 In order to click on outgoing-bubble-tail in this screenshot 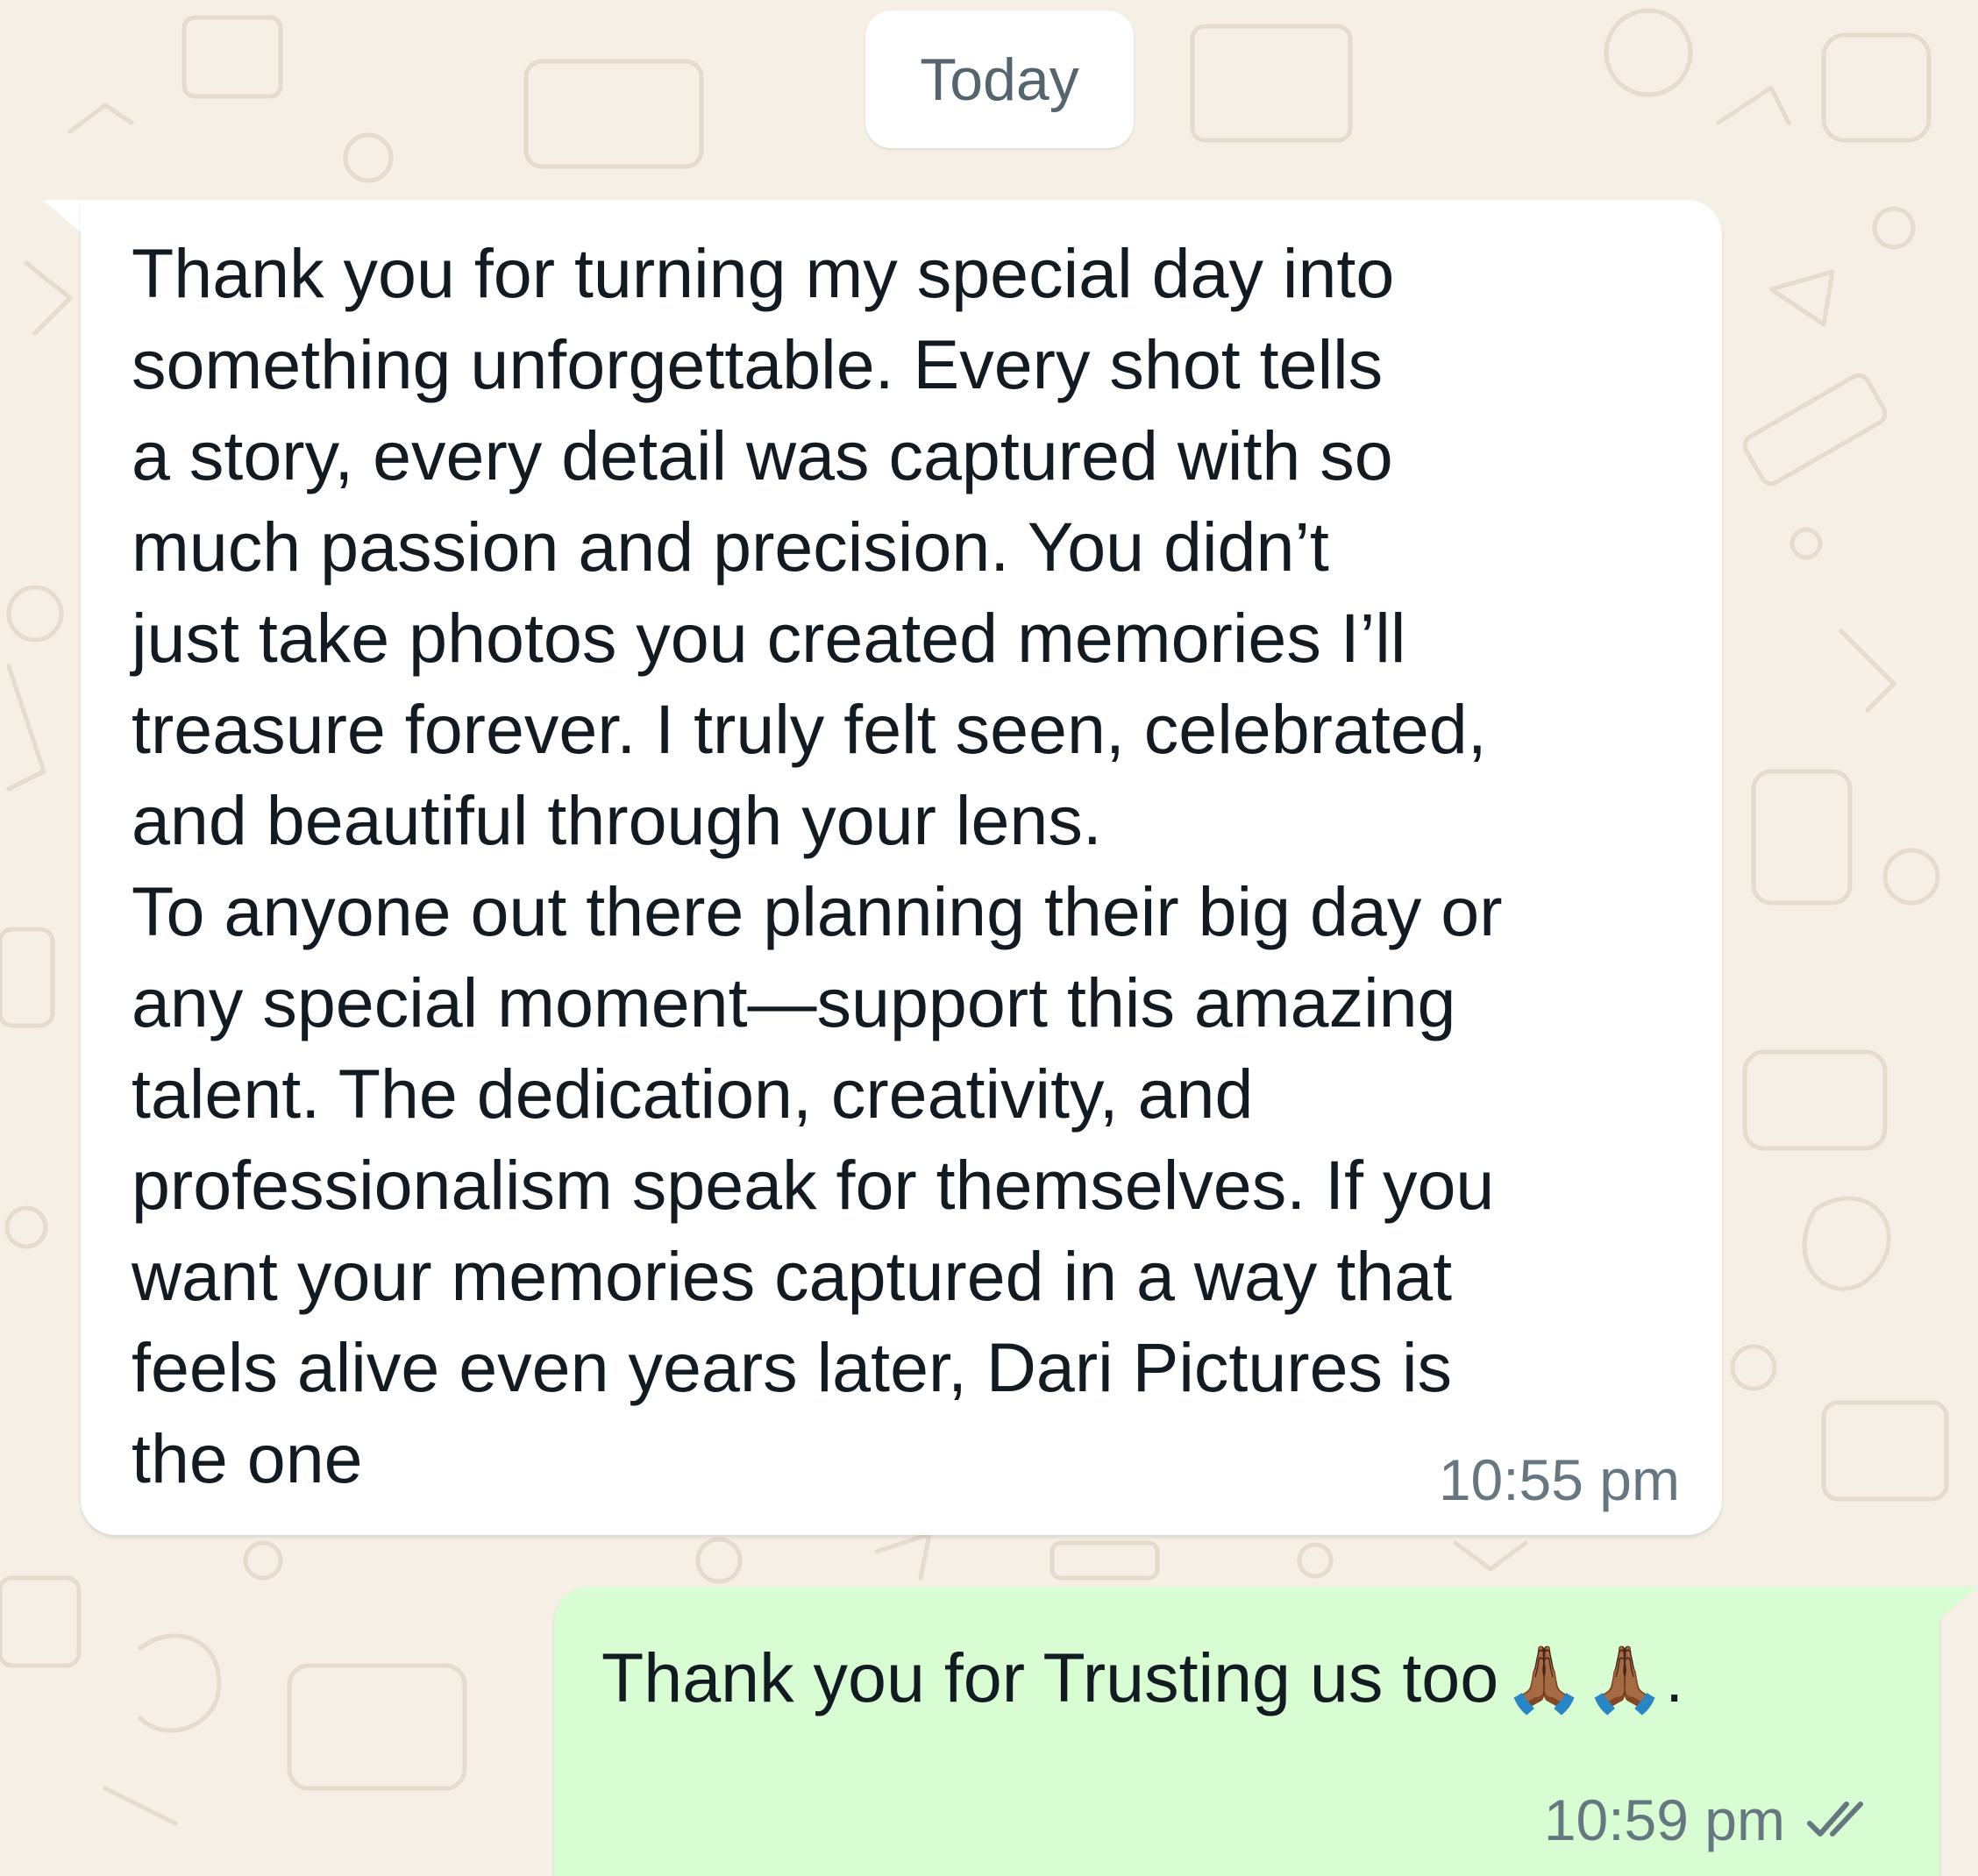, I will do `click(1957, 1604)`.